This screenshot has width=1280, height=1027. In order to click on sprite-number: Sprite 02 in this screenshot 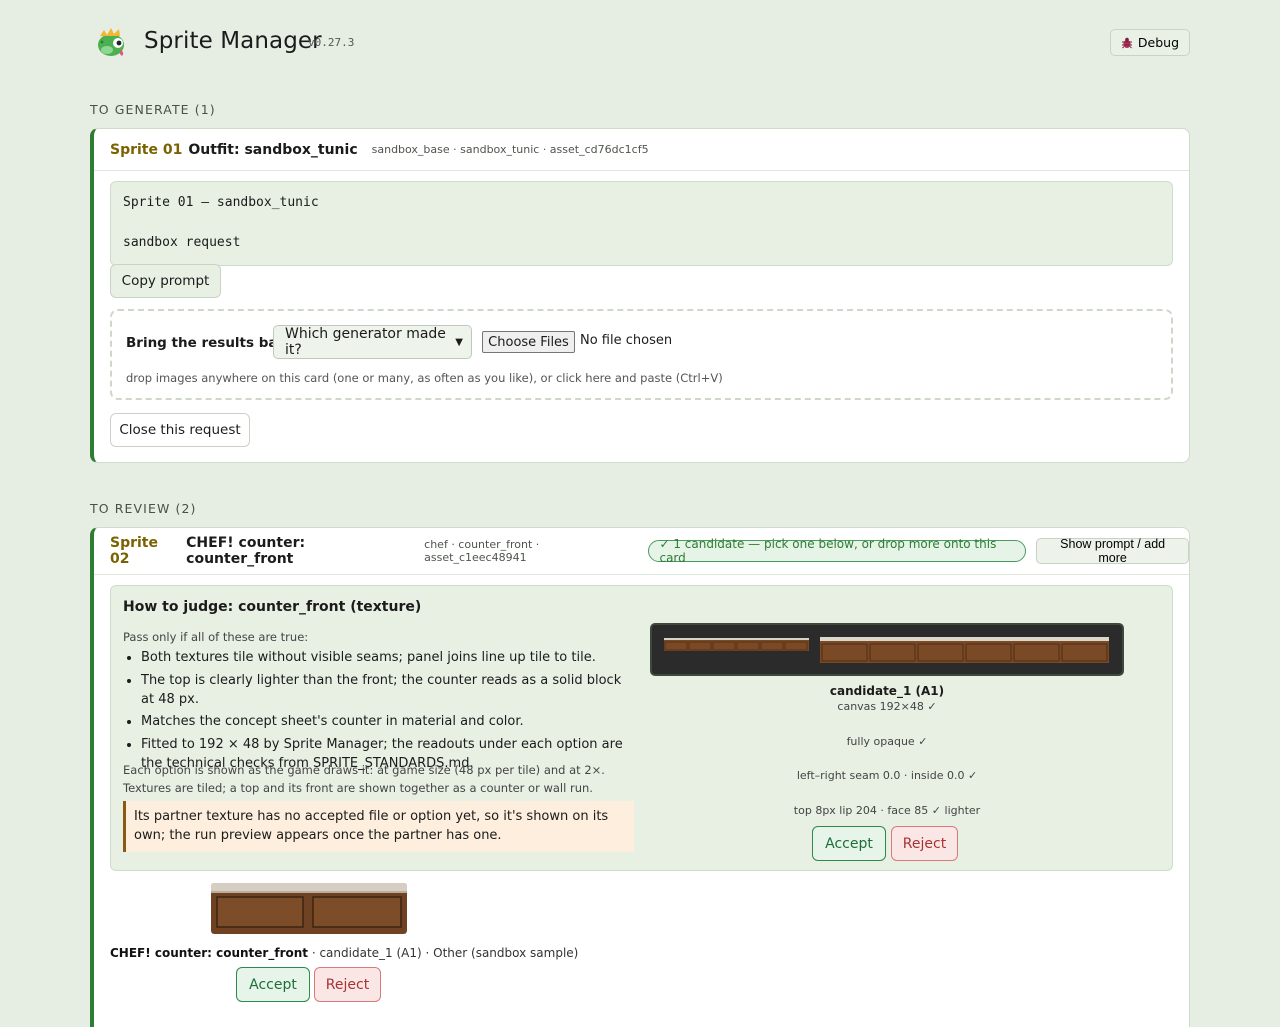, I will do `click(134, 551)`.